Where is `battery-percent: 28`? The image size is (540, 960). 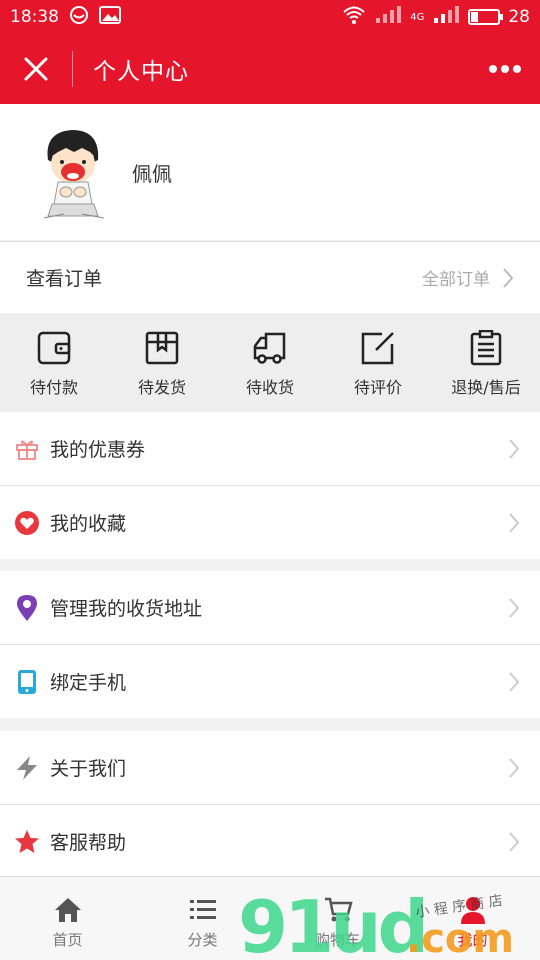
battery-percent: 28 is located at coordinates (519, 17).